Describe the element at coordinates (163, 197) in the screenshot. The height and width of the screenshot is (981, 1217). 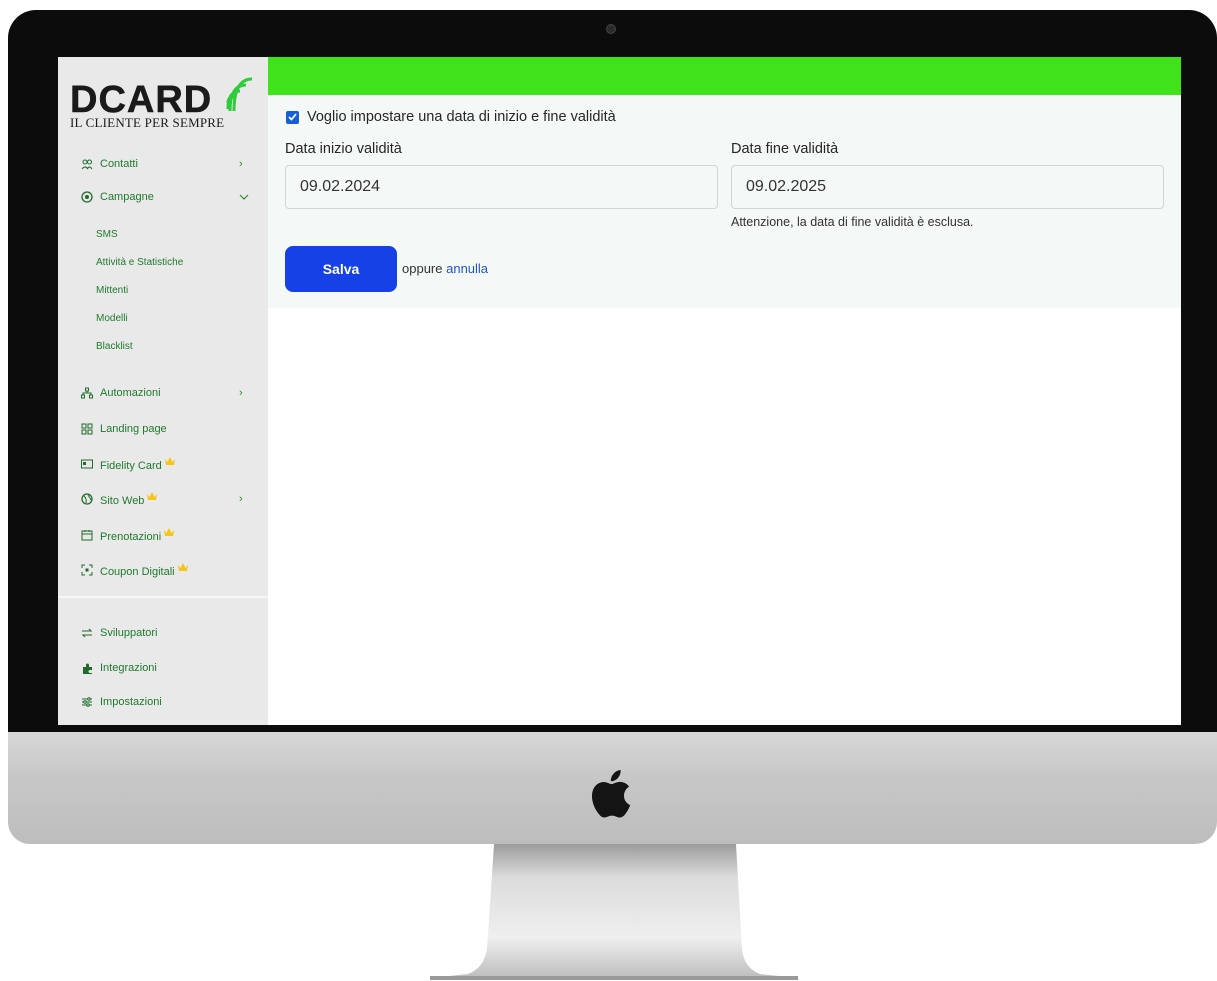
I see `sidebar-item-campagne: Campagne` at that location.